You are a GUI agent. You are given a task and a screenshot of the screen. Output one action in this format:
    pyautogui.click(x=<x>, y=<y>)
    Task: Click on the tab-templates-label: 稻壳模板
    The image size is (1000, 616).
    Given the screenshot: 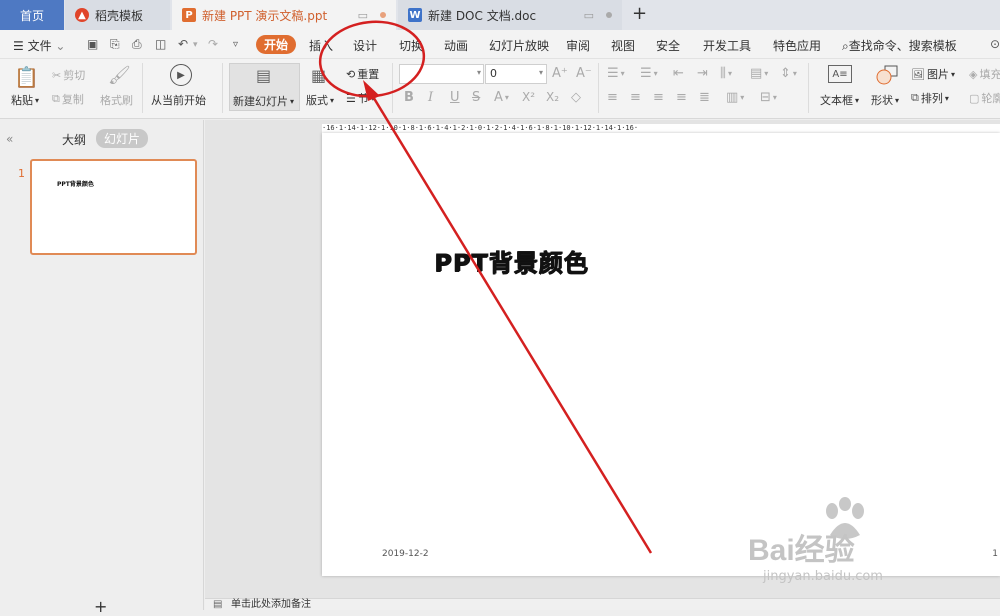 What is the action you would take?
    pyautogui.click(x=119, y=15)
    